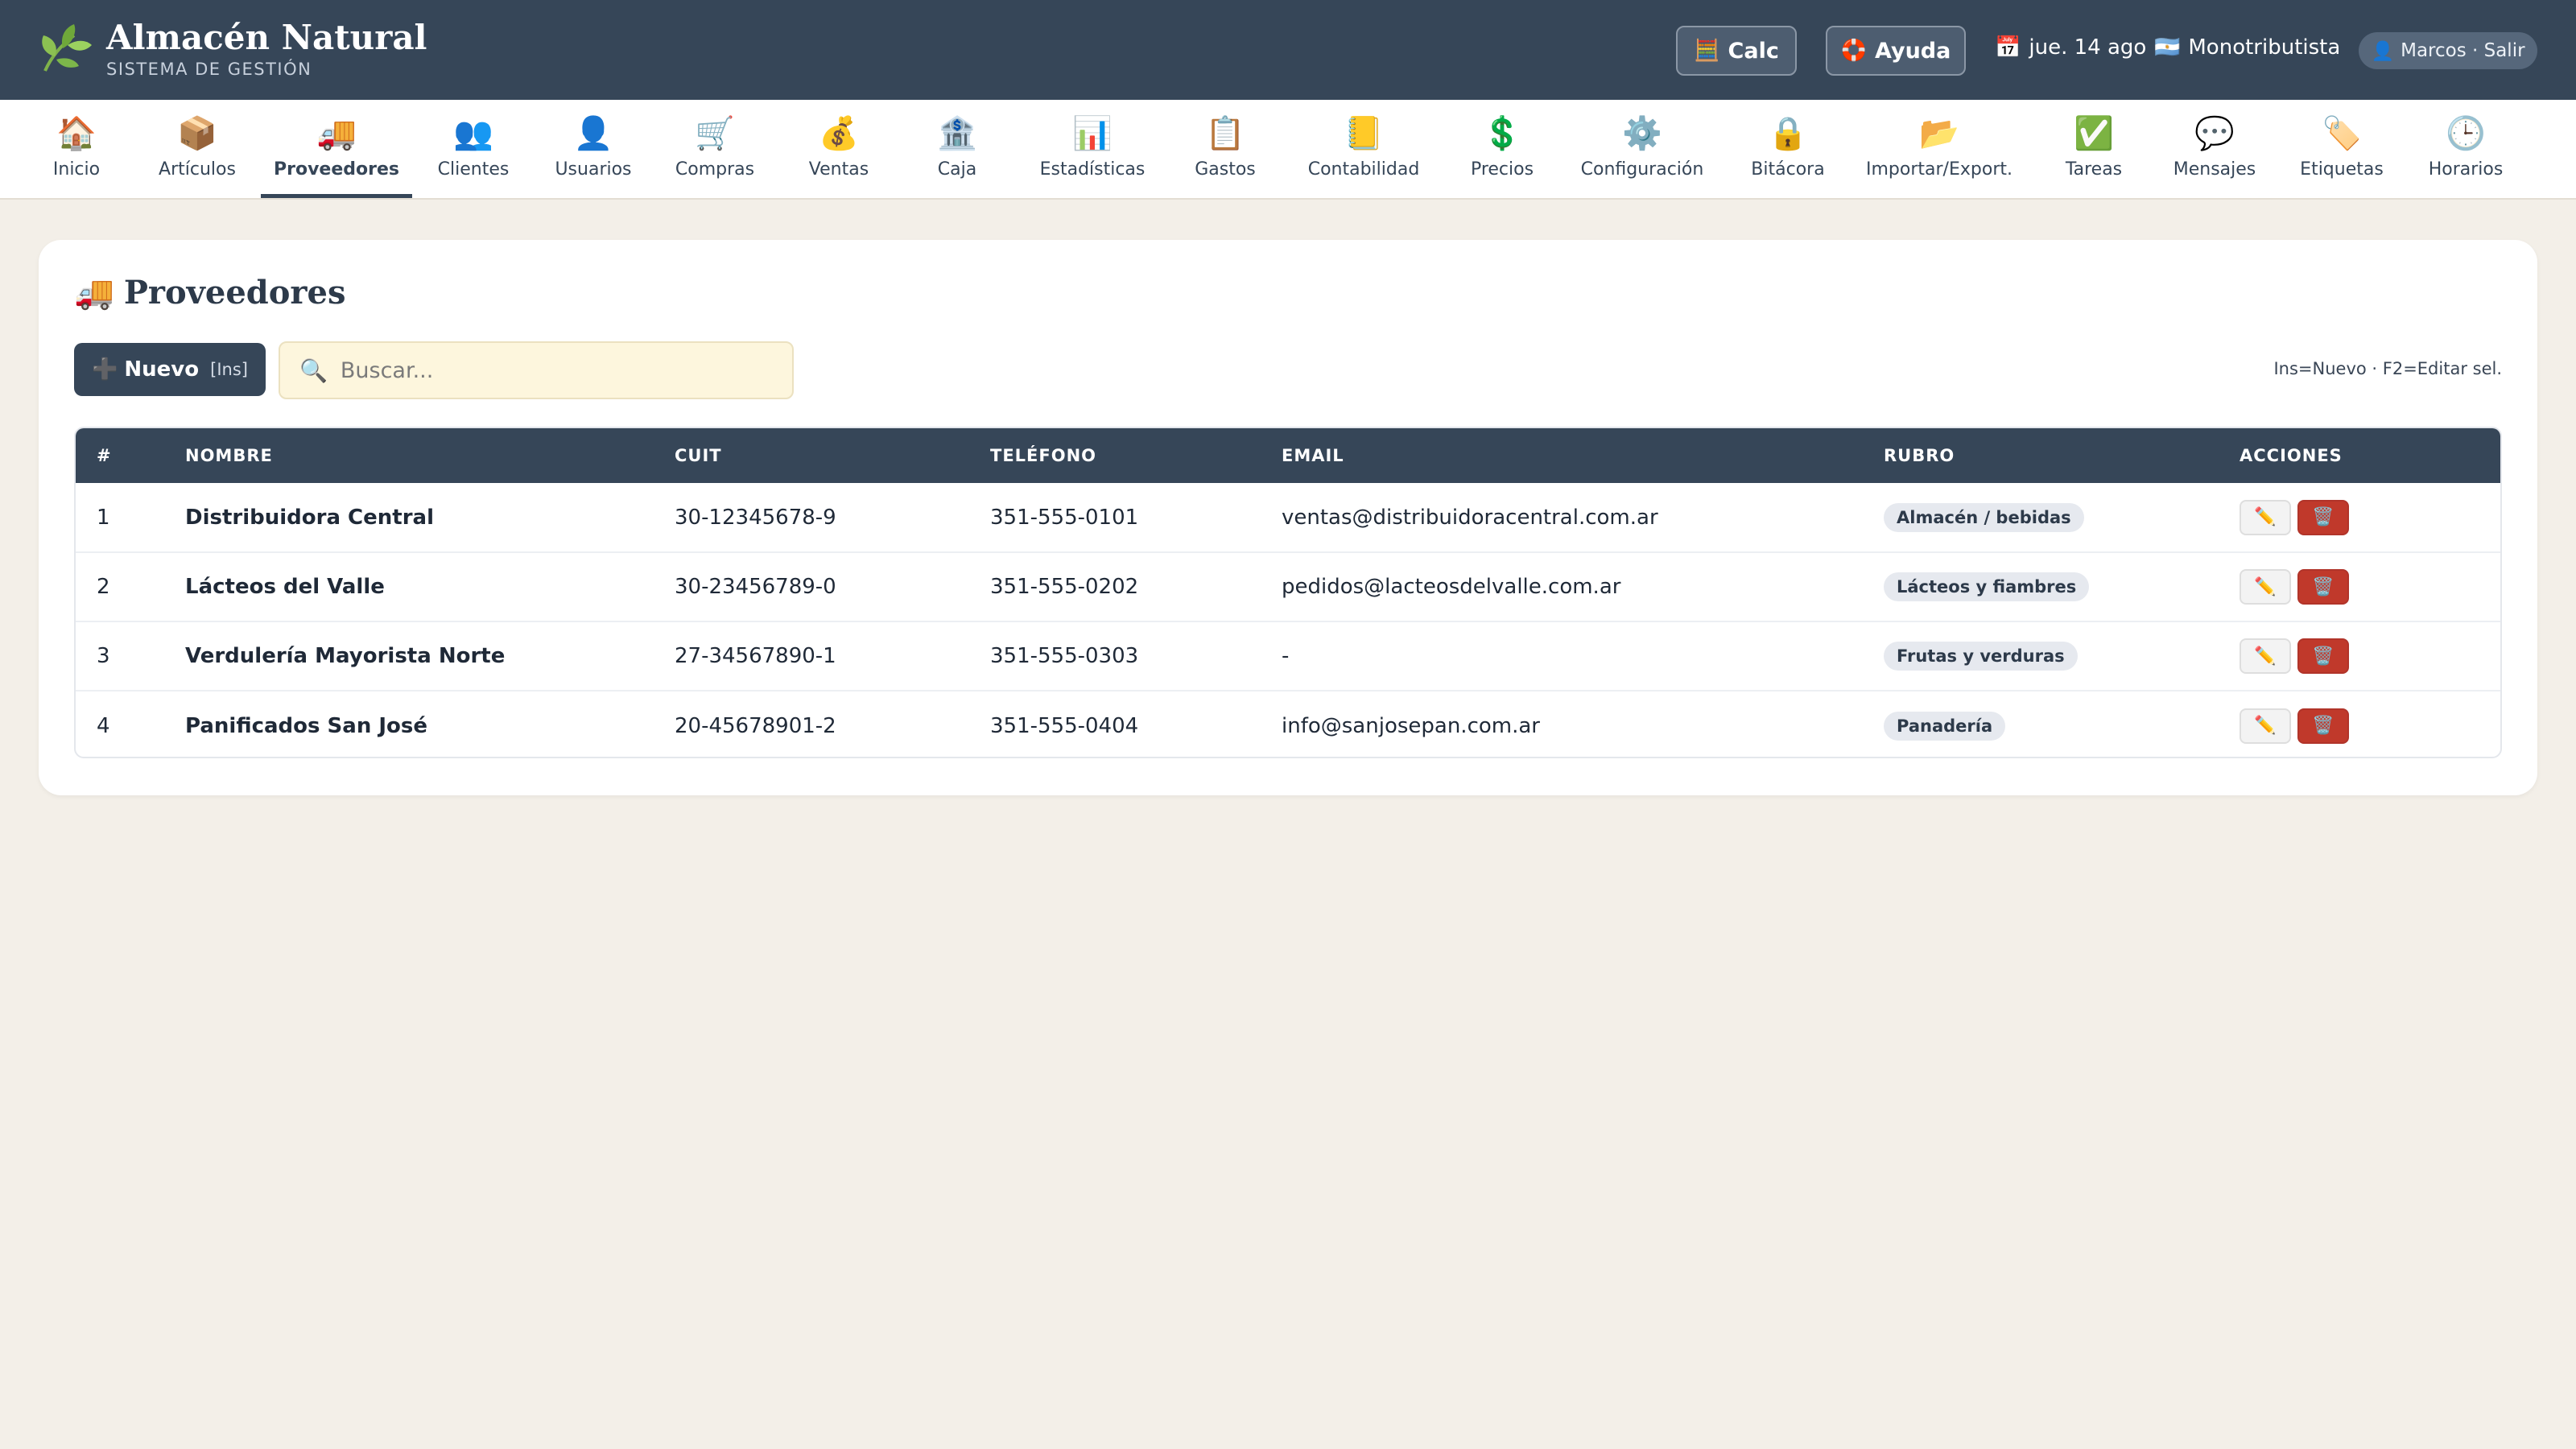 This screenshot has width=2576, height=1449. I want to click on nav-item-label: Proveedores, so click(336, 169).